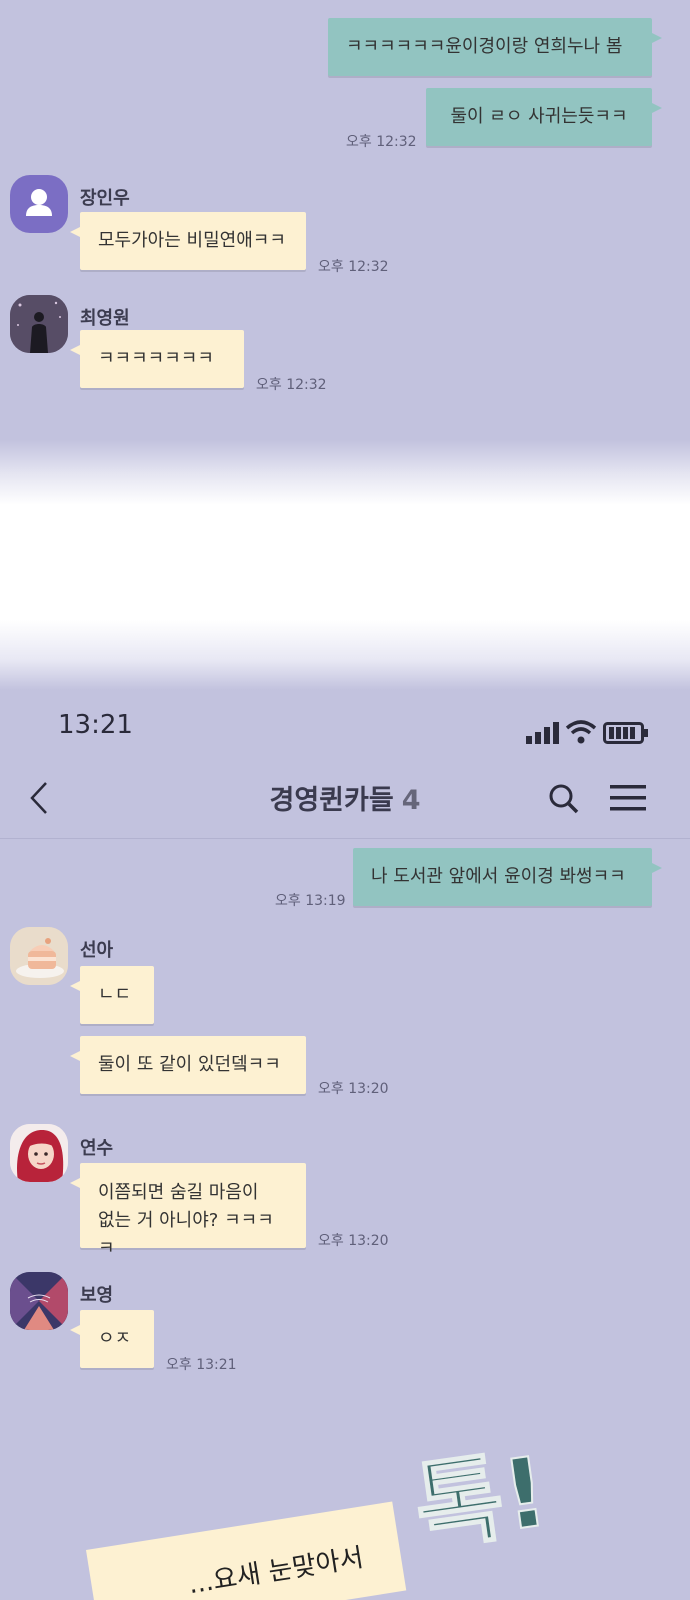 This screenshot has width=690, height=1600. I want to click on received-message-bubble: ㄴㄷ, so click(112, 995).